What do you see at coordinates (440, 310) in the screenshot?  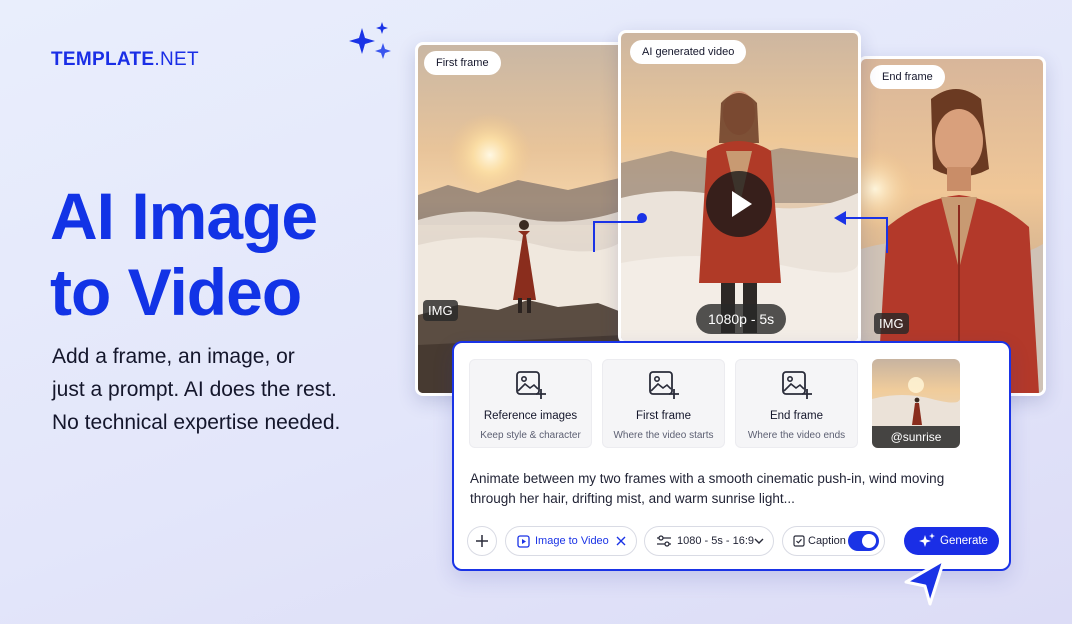 I see `first-frame-img-tag: IMG` at bounding box center [440, 310].